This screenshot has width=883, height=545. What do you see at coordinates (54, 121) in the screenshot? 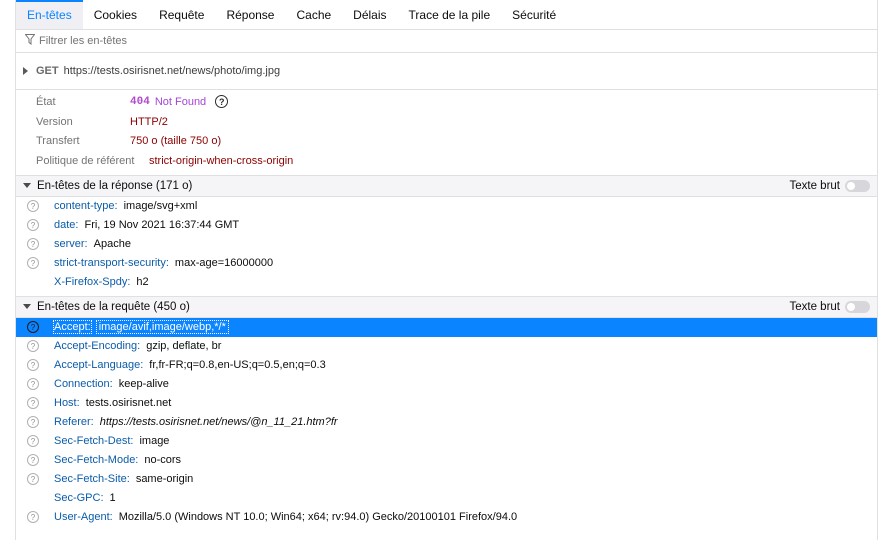
I see `version-label: Version` at bounding box center [54, 121].